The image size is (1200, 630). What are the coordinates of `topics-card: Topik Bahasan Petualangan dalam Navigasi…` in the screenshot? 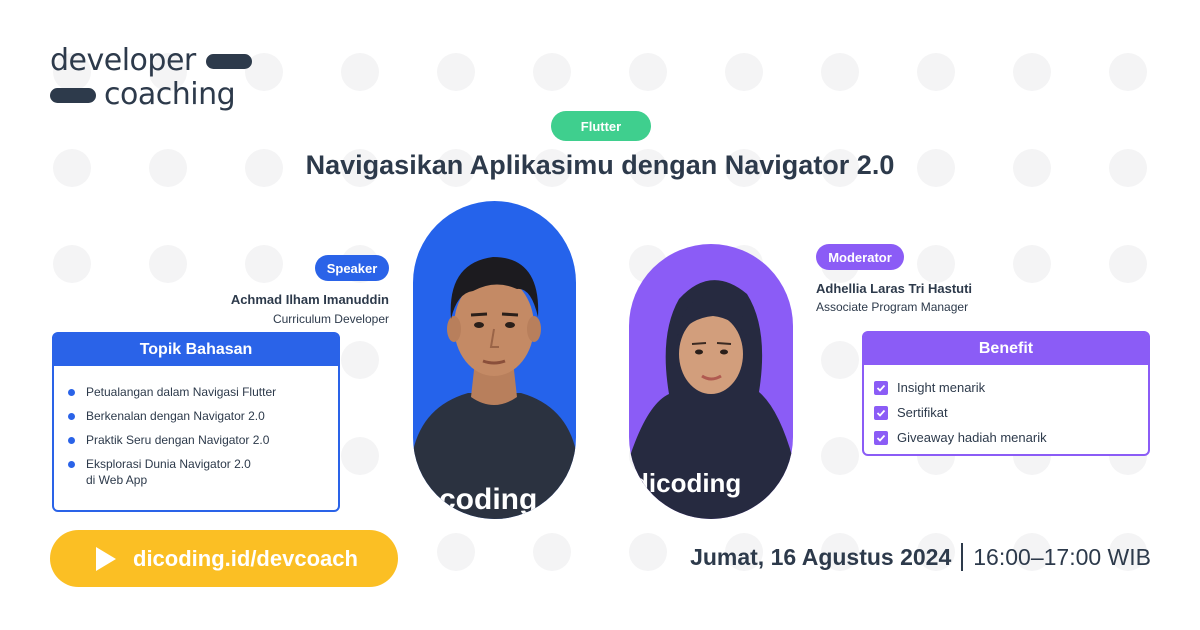 It's located at (196, 422).